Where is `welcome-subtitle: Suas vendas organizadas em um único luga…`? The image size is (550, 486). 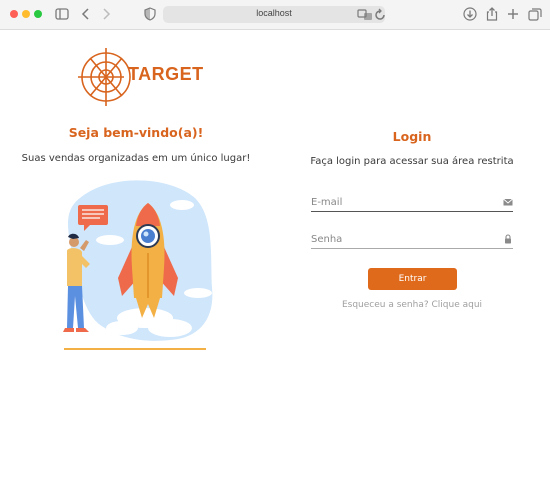
welcome-subtitle: Suas vendas organizadas em um único luga… is located at coordinates (136, 158).